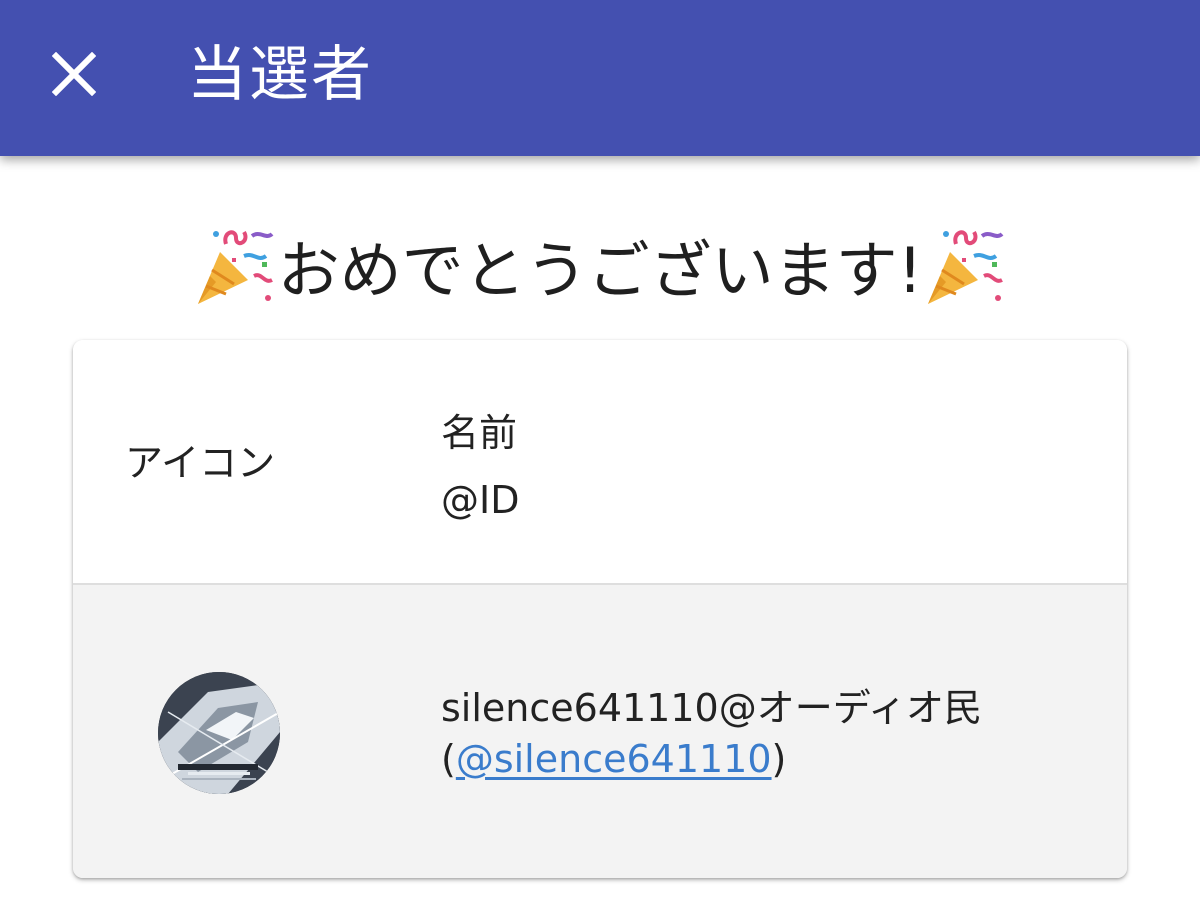  What do you see at coordinates (712, 708) in the screenshot?
I see `winner-name: silence641110@オーディオ民` at bounding box center [712, 708].